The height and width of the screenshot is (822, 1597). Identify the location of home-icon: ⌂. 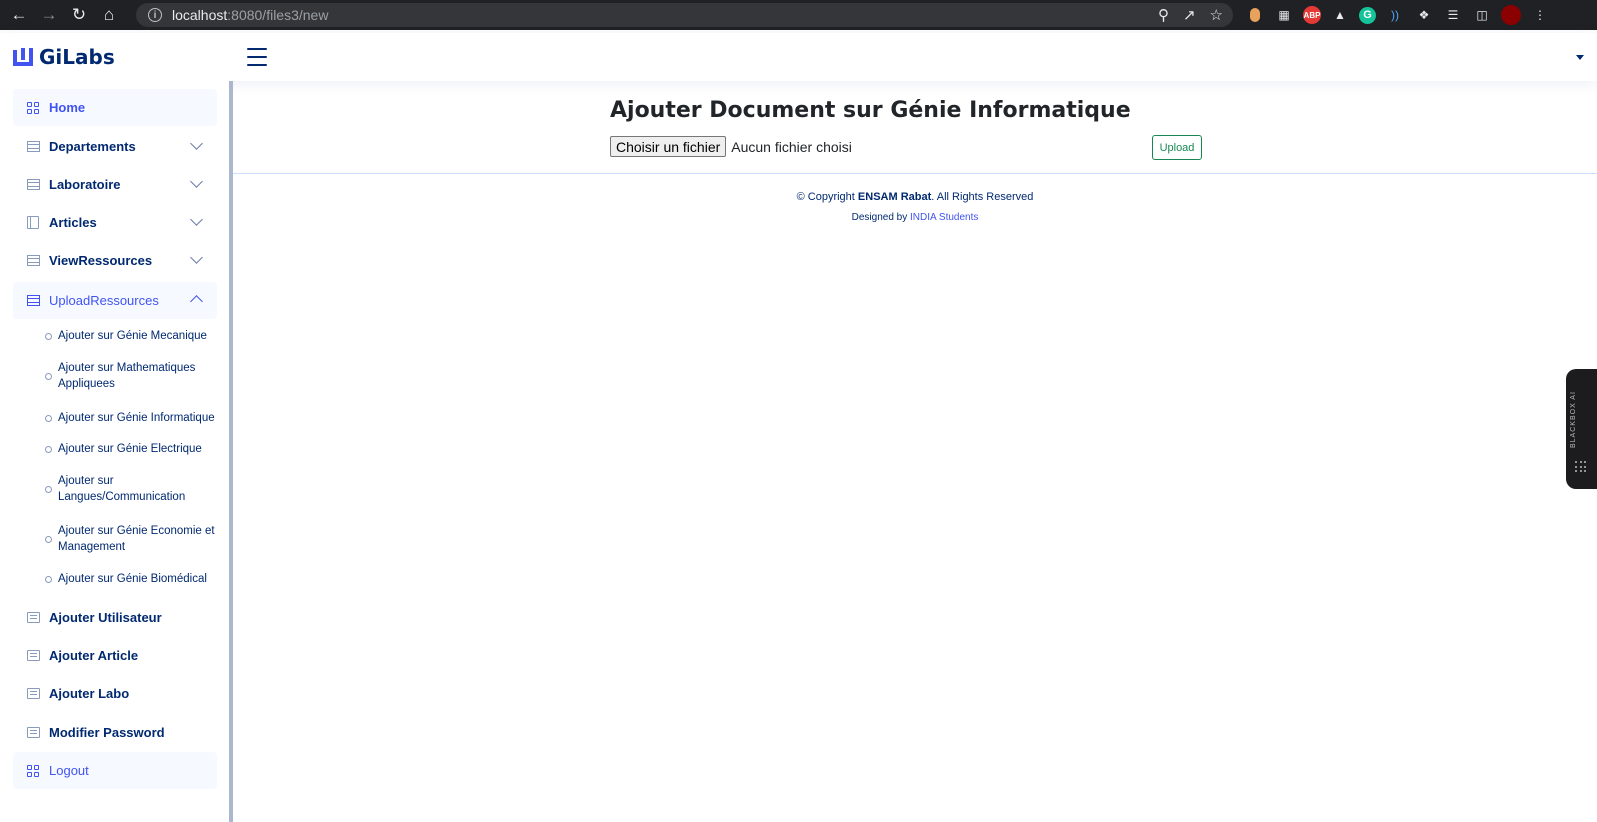
(109, 15).